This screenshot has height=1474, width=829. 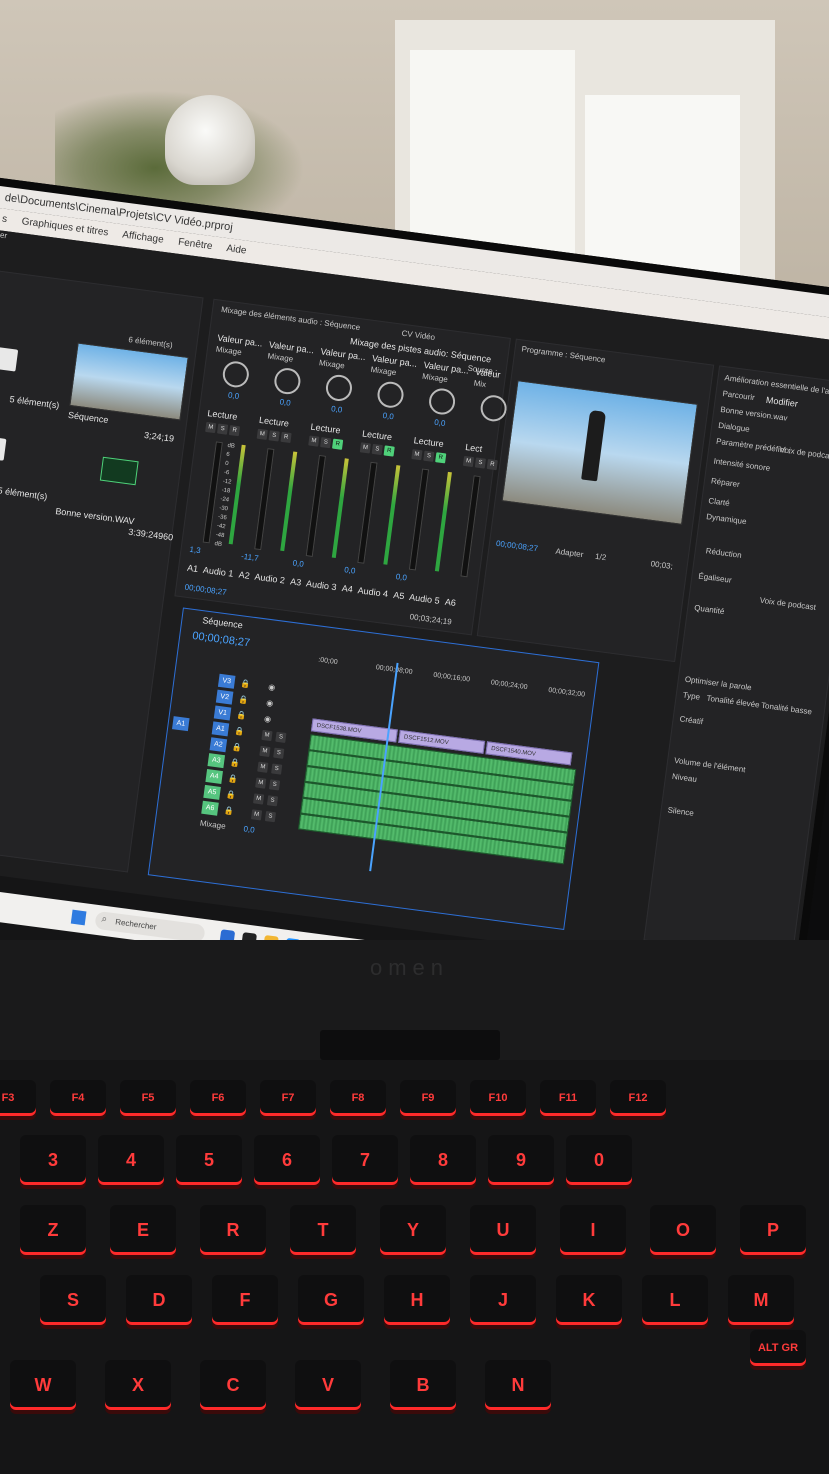 I want to click on dynamics-checkbox: Dynamique, so click(x=726, y=519).